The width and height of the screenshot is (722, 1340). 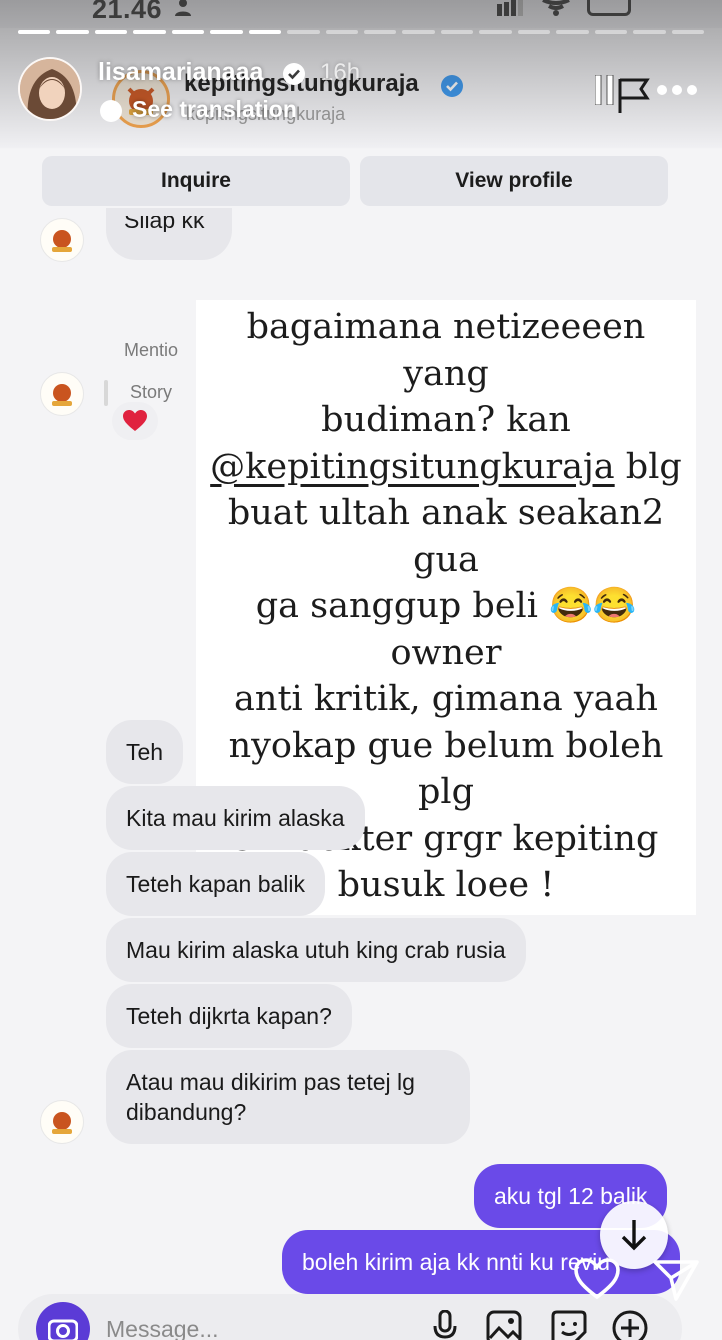 What do you see at coordinates (355, 181) in the screenshot?
I see `profile-actions: Inquire View profile` at bounding box center [355, 181].